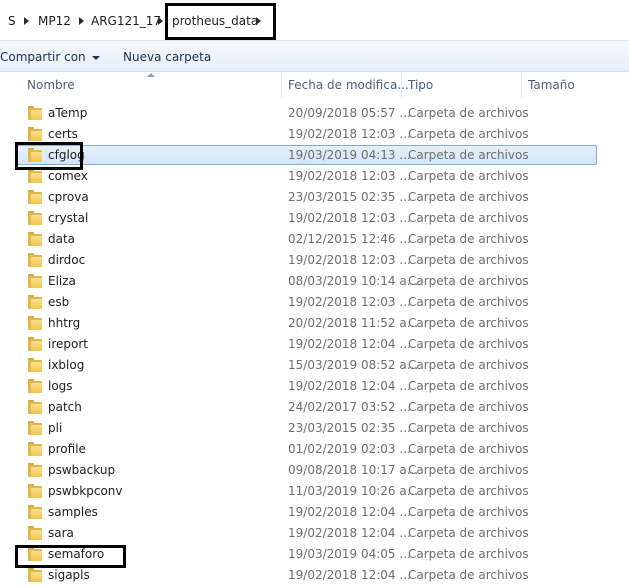 The image size is (629, 587). I want to click on breadcrumb-item-arg121-17: ARG121_17, so click(126, 21).